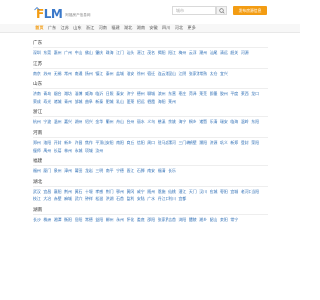  What do you see at coordinates (121, 192) in the screenshot?
I see `city-link: 鄂州` at bounding box center [121, 192].